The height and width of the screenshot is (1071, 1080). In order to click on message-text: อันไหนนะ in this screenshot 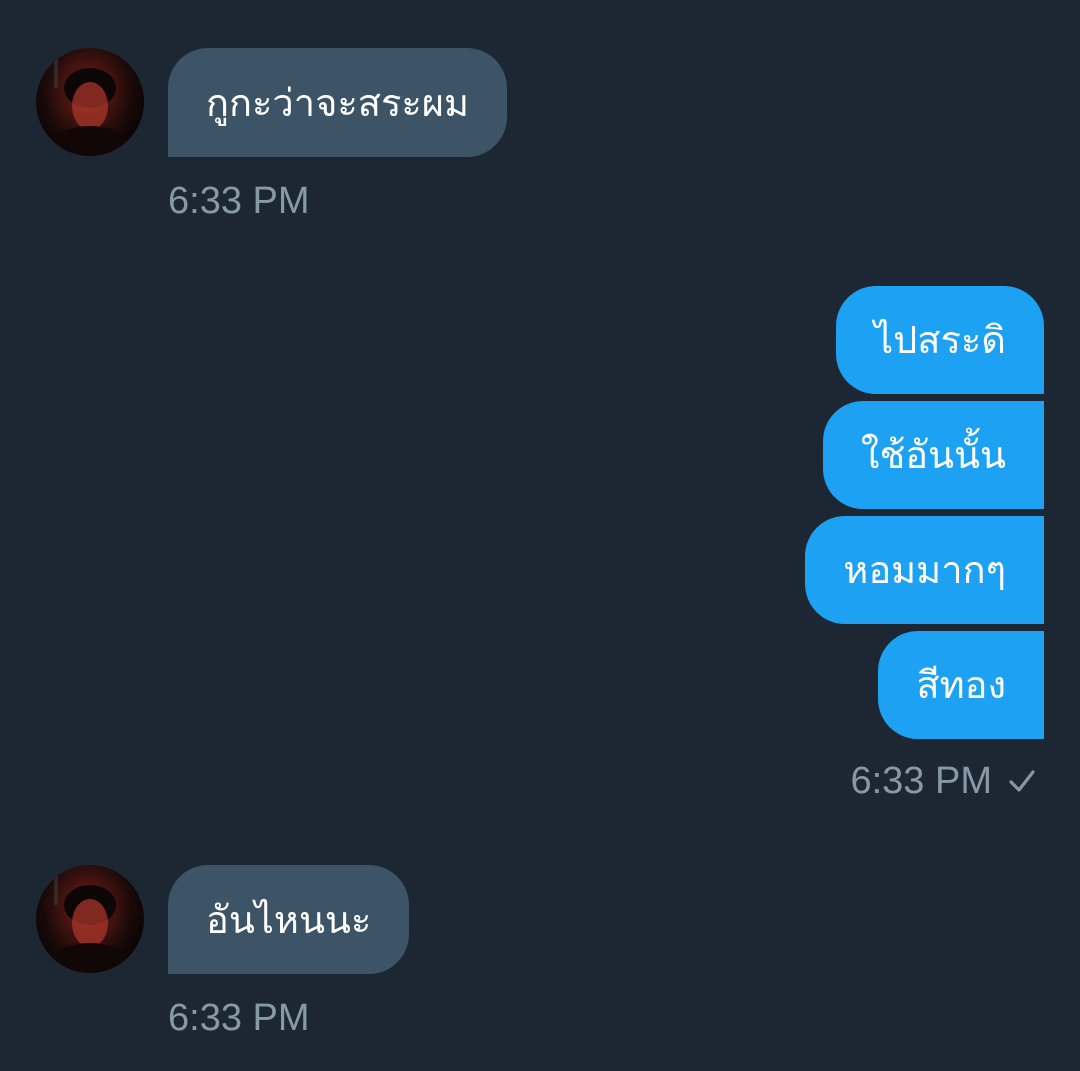, I will do `click(289, 919)`.